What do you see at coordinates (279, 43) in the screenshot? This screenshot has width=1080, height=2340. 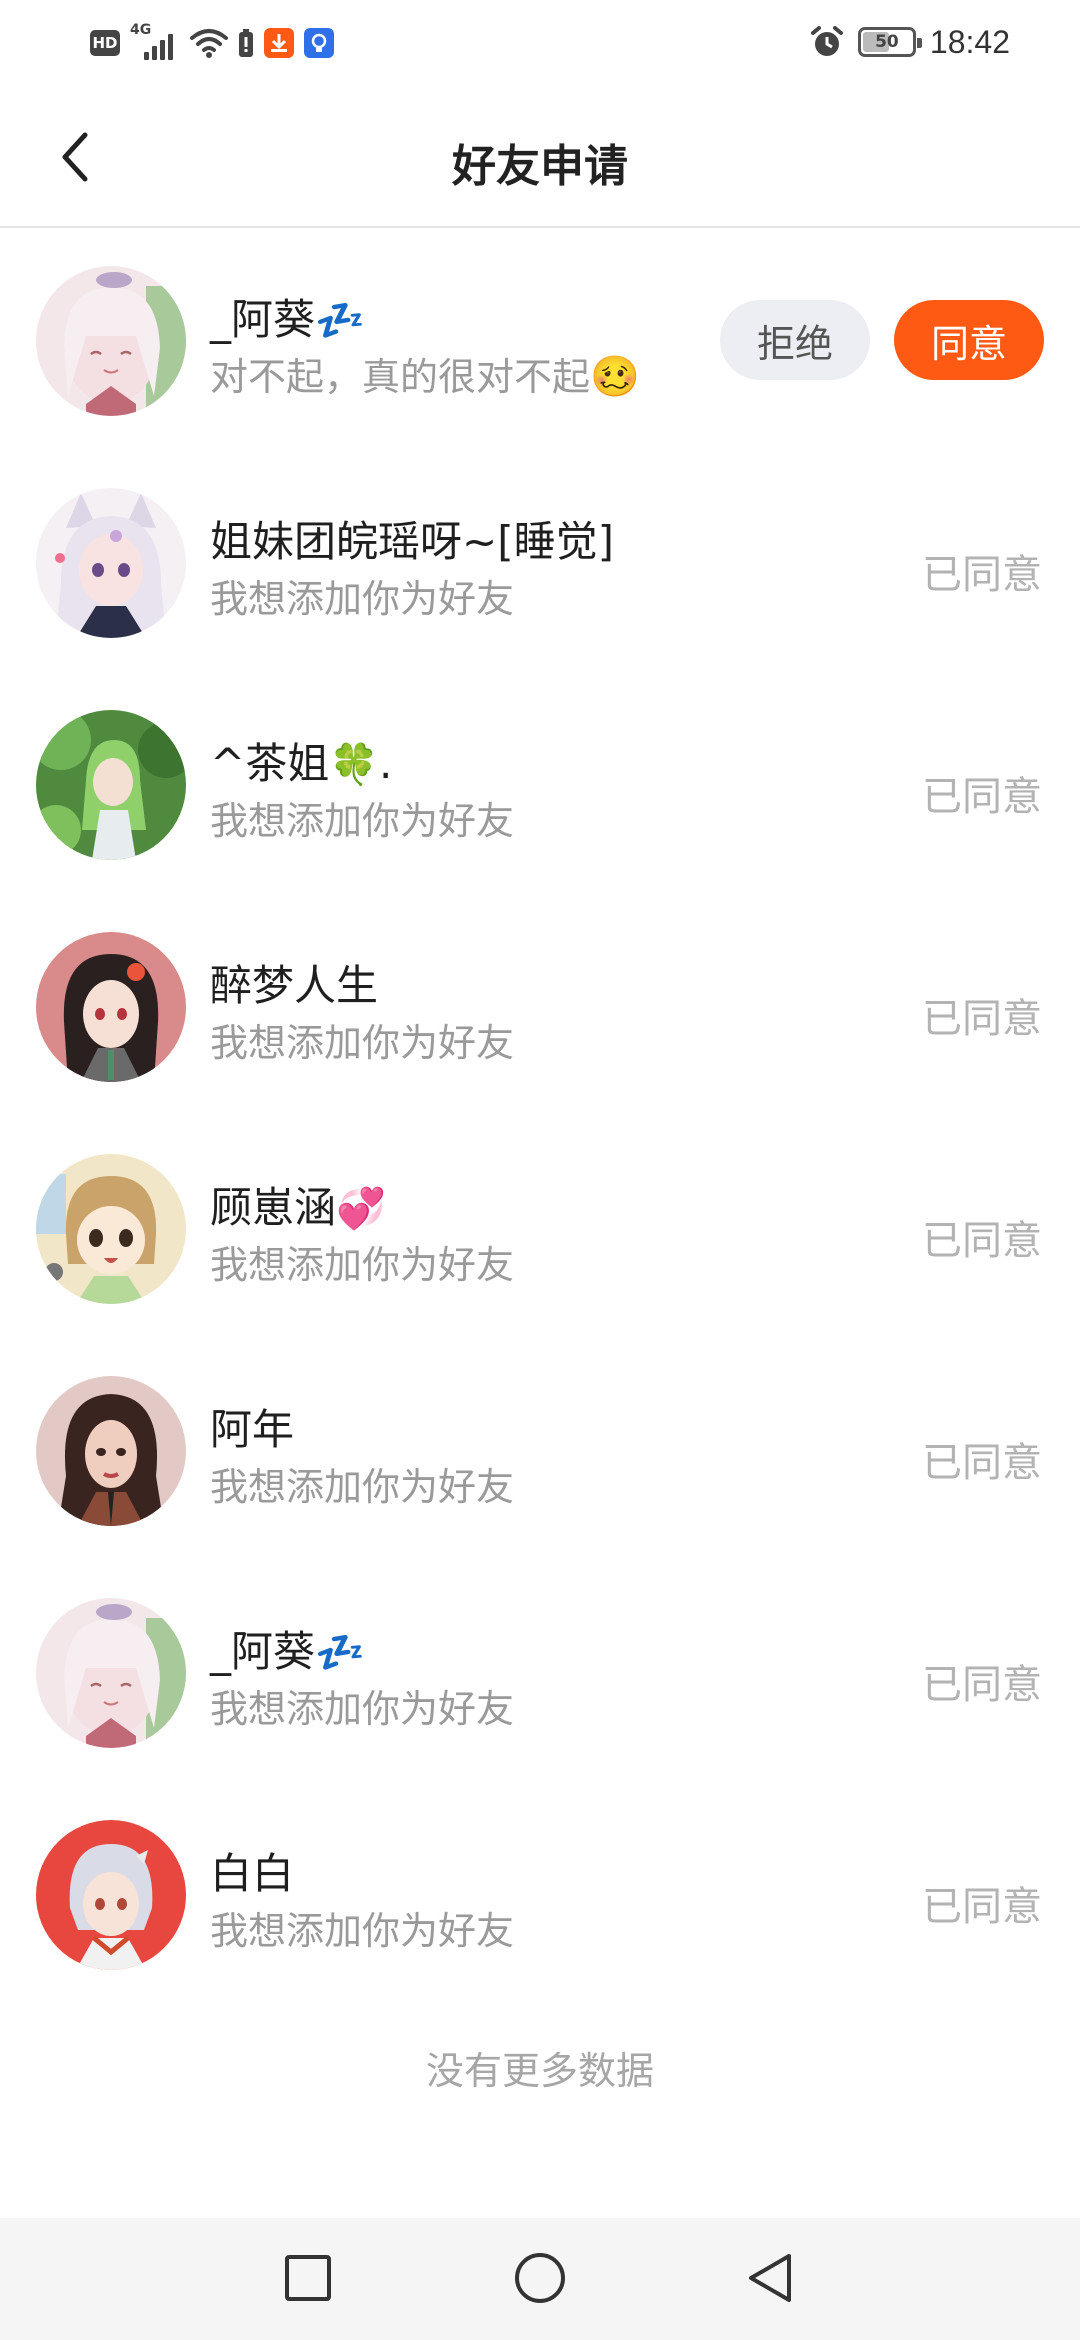 I see `download-app-icon` at bounding box center [279, 43].